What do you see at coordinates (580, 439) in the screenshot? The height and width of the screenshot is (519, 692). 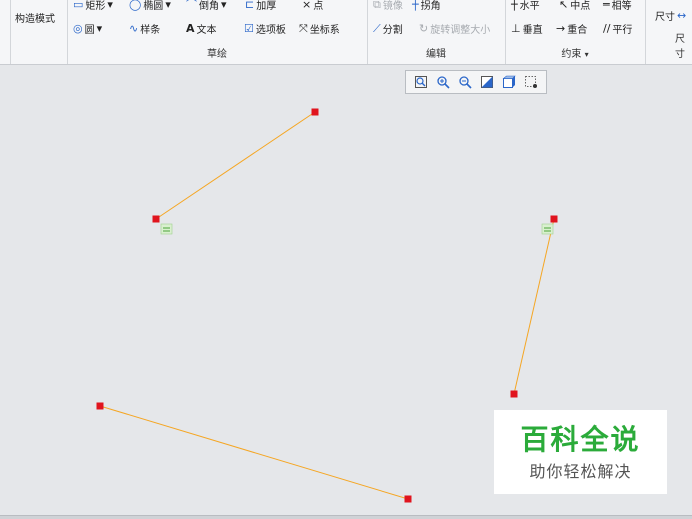 I see `watermark-title: 百科全说` at bounding box center [580, 439].